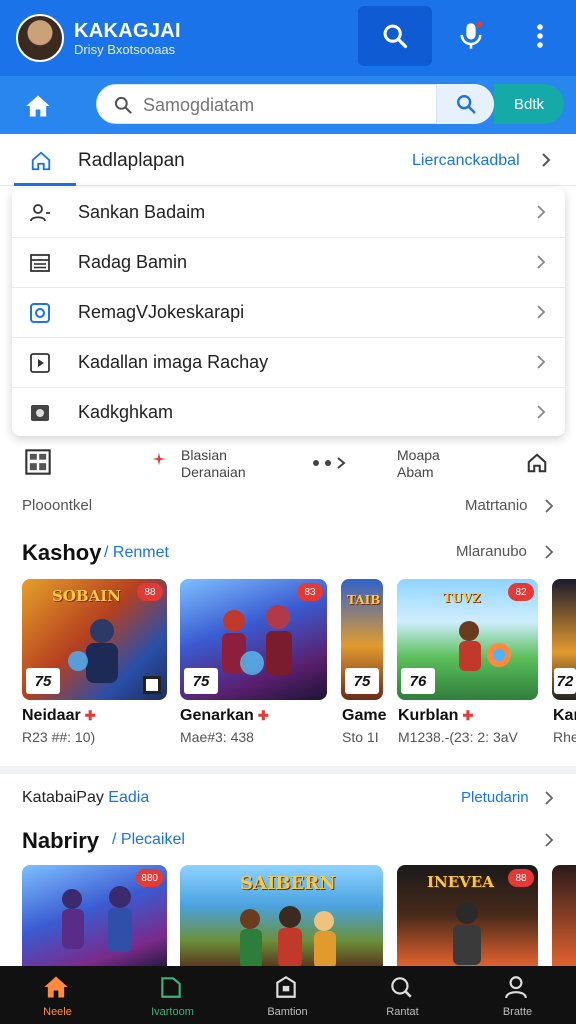  I want to click on card-name: Genarkan ✚, so click(224, 715).